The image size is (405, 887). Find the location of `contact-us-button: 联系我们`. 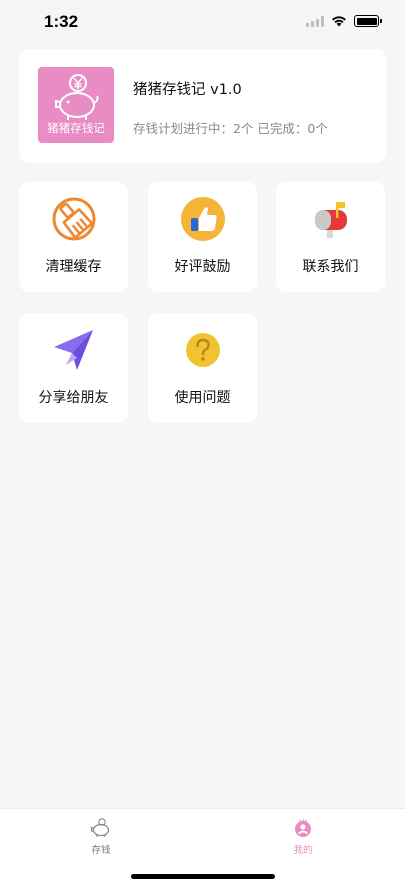

contact-us-button: 联系我们 is located at coordinates (330, 237).